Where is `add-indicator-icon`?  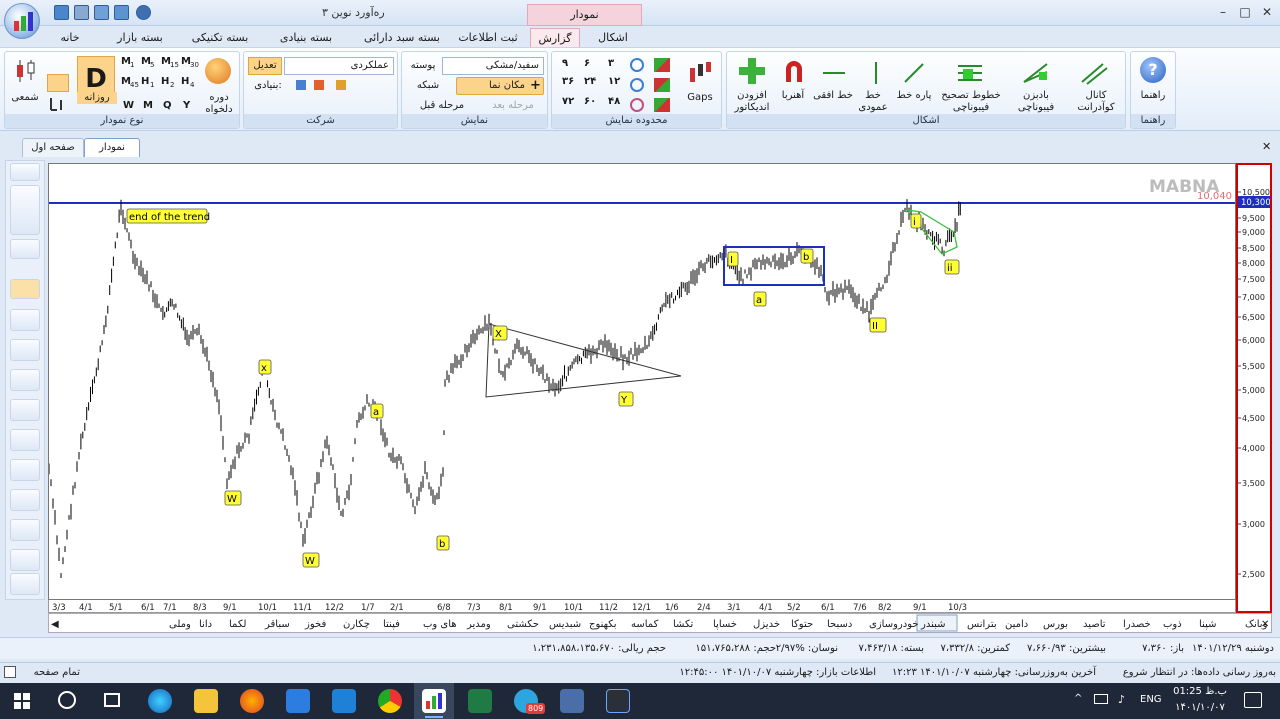 add-indicator-icon is located at coordinates (752, 71).